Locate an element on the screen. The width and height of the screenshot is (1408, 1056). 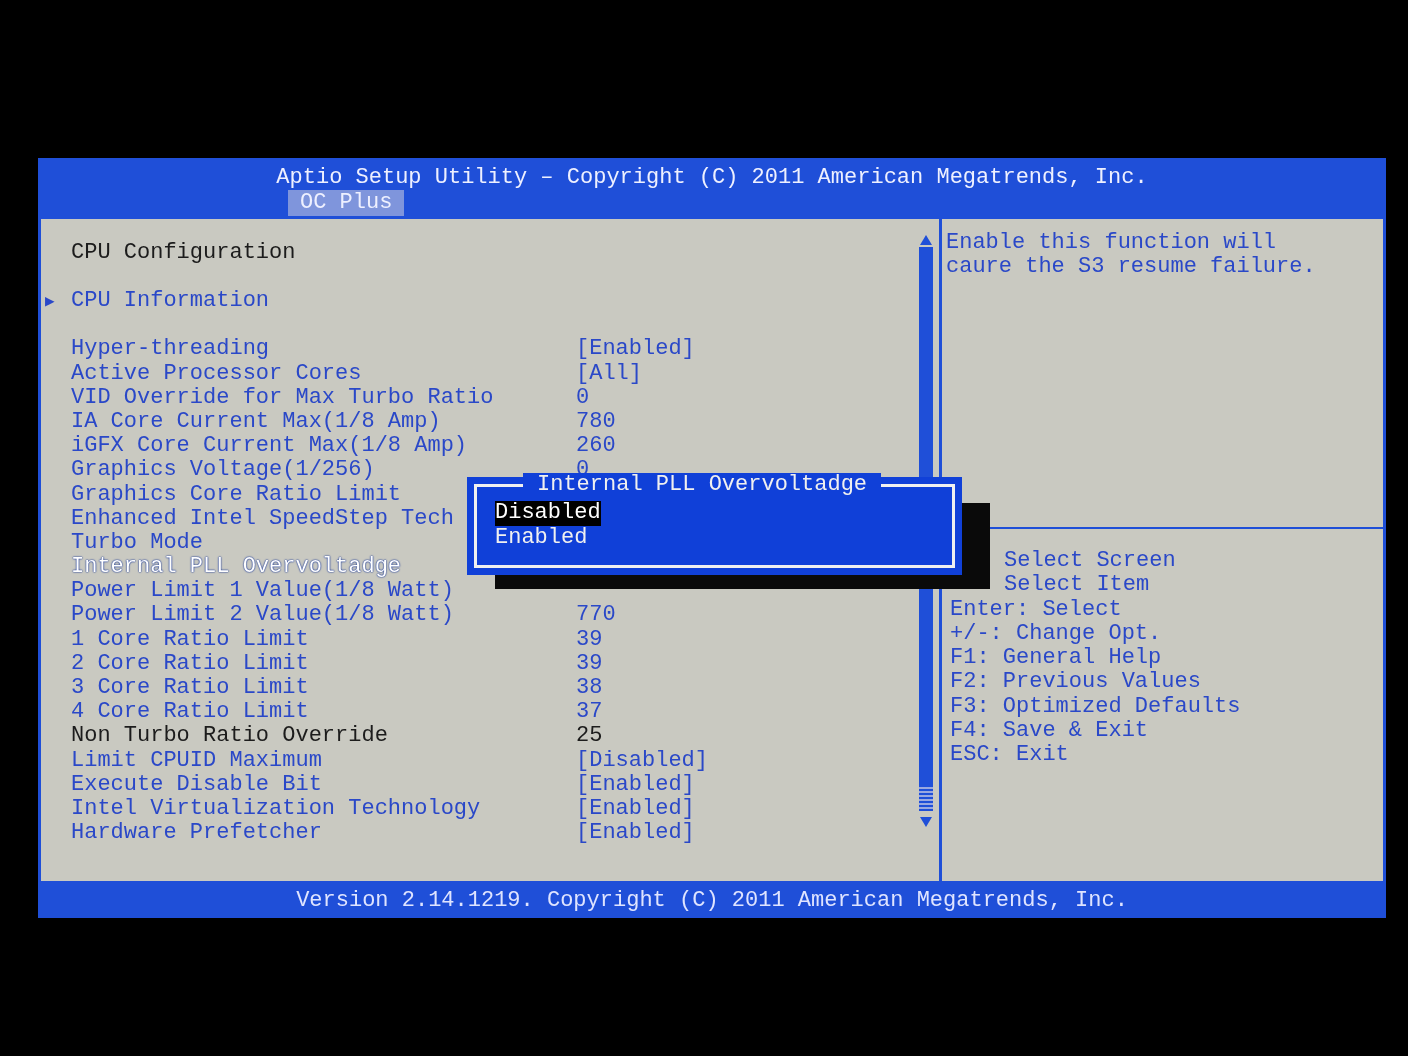
setting-label: Power Limit 1 Value(1/8 Watt) is located at coordinates (262, 591).